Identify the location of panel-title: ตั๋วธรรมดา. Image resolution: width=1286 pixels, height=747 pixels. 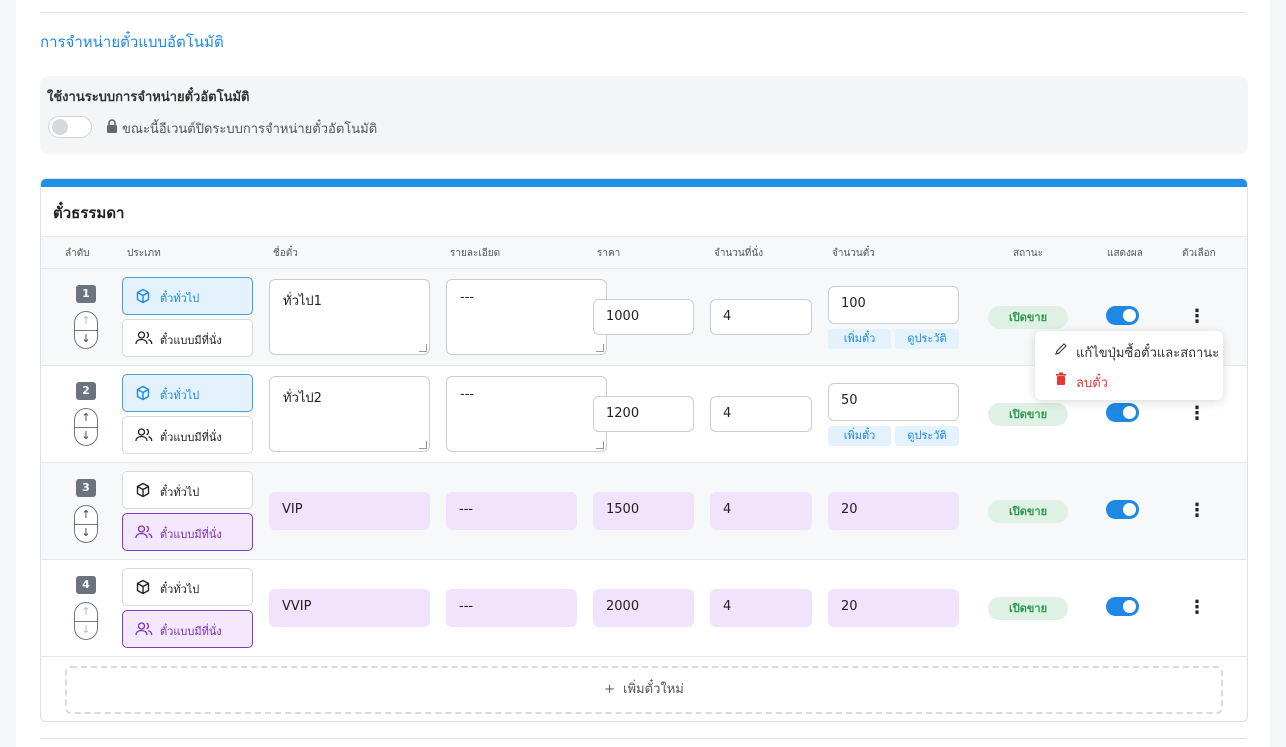
(89, 213).